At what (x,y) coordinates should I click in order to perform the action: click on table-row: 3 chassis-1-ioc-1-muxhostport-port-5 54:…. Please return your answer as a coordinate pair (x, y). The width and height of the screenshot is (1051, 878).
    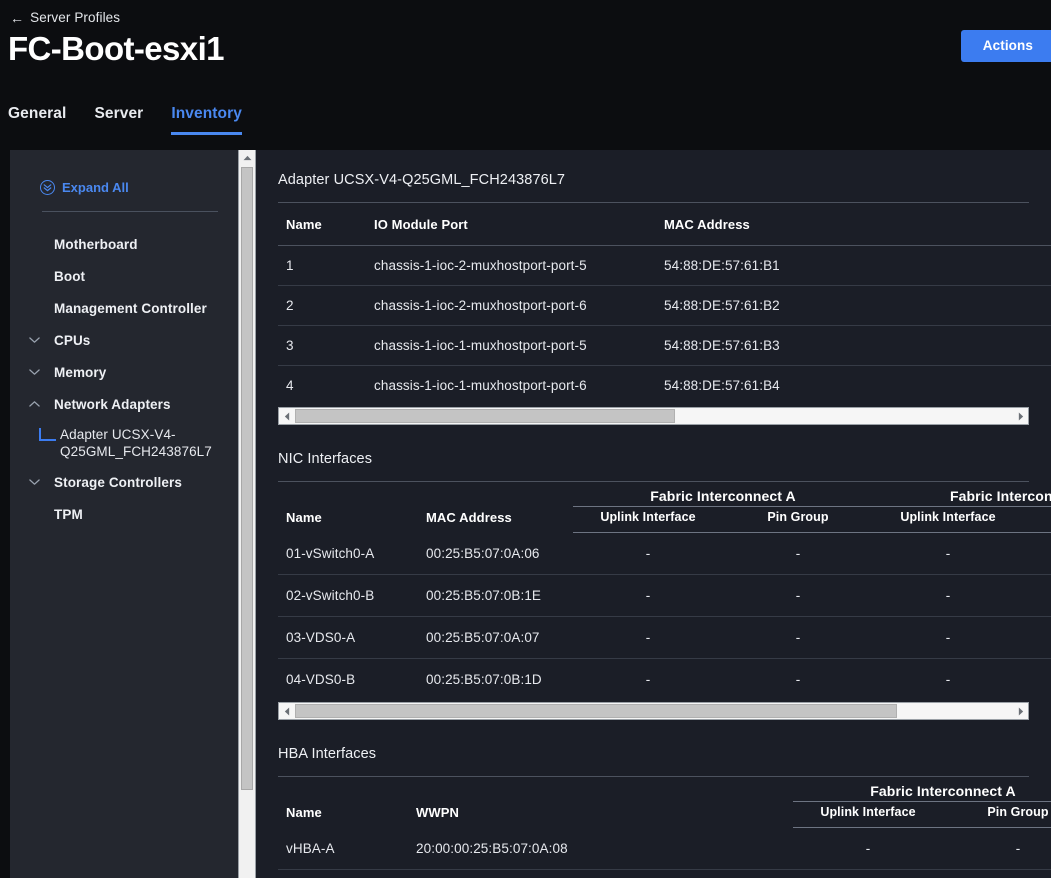
    Looking at the image, I should click on (664, 345).